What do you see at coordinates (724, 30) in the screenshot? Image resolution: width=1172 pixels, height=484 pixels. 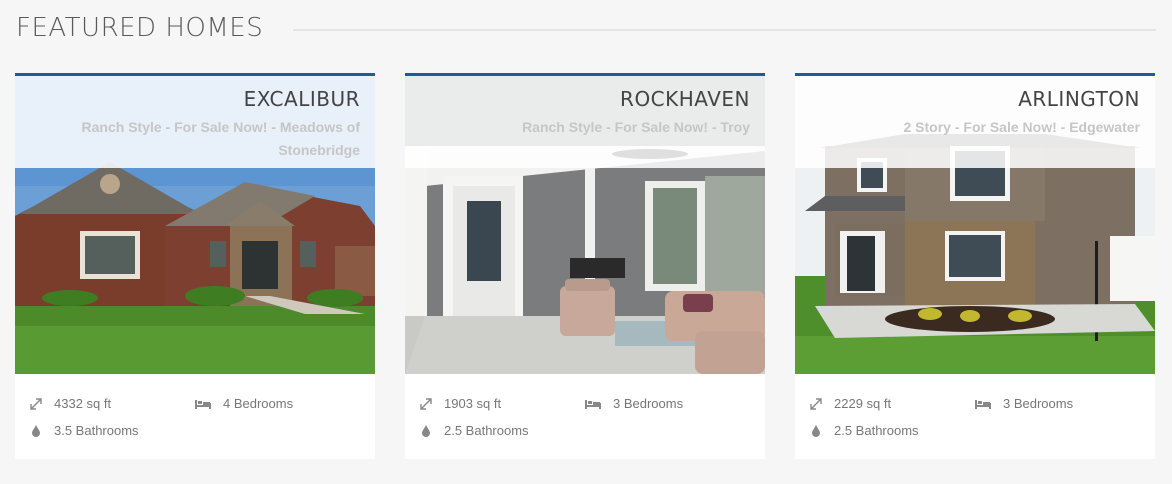 I see `section-divider` at bounding box center [724, 30].